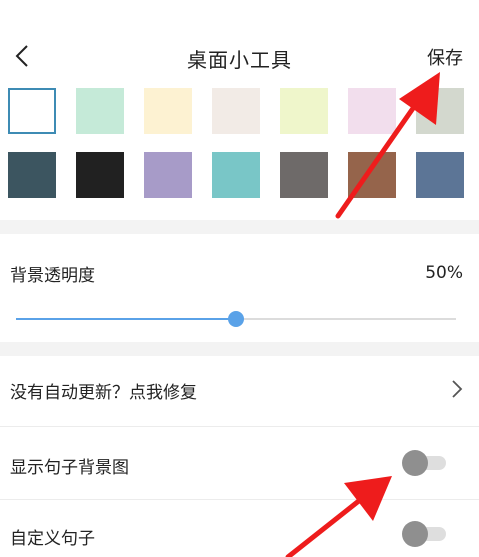 The image size is (479, 557). I want to click on slider-fill, so click(126, 319).